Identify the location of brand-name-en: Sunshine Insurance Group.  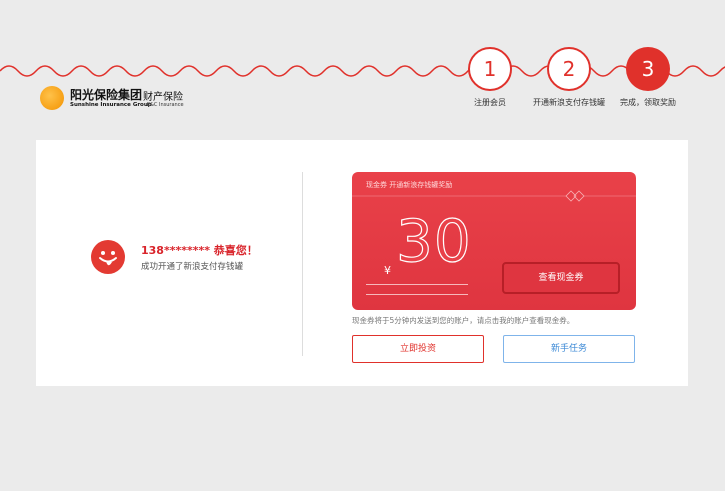
(111, 105).